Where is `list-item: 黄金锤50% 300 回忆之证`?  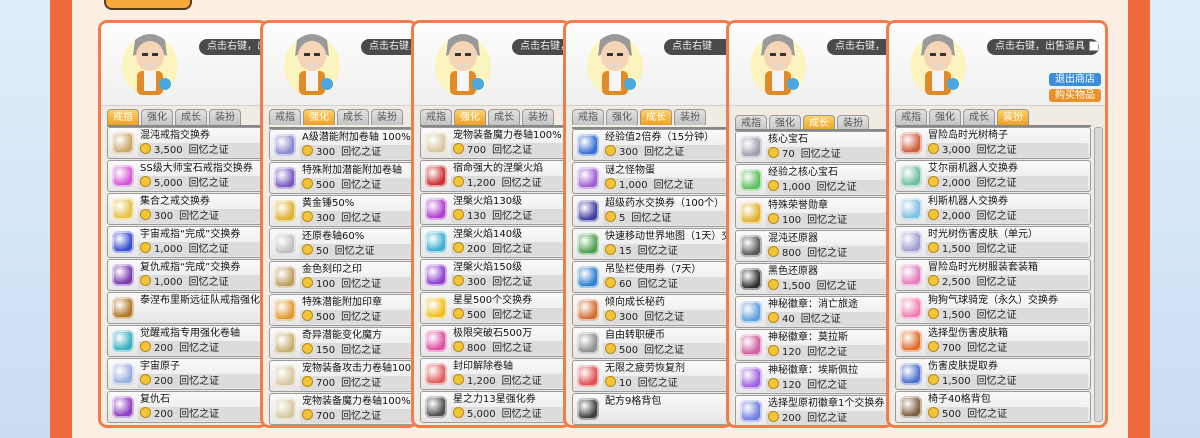 list-item: 黄金锤50% 300 回忆之证 is located at coordinates (342, 211).